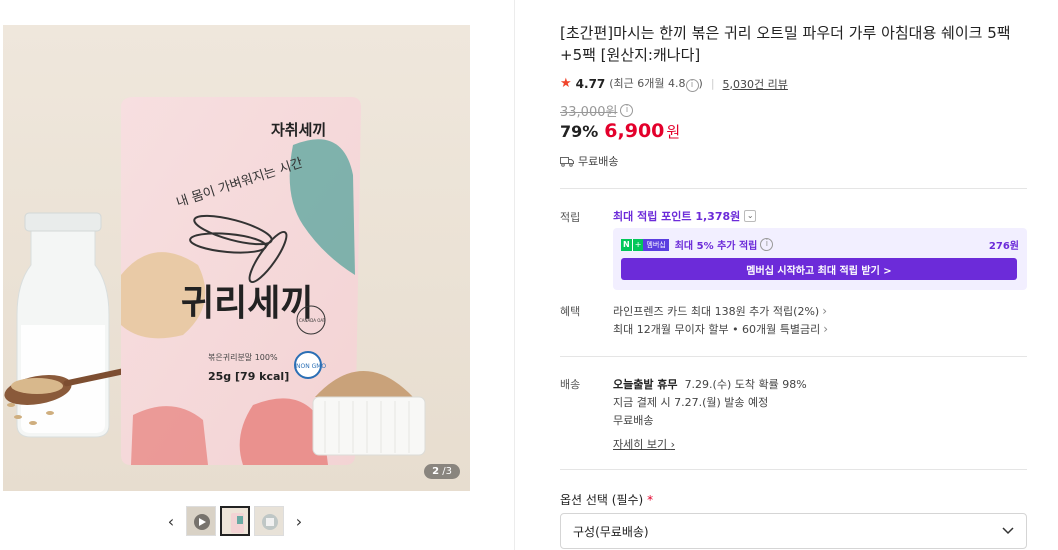 The height and width of the screenshot is (550, 1058). What do you see at coordinates (611, 531) in the screenshot?
I see `option-selected-value: 구성(무료배송)` at bounding box center [611, 531].